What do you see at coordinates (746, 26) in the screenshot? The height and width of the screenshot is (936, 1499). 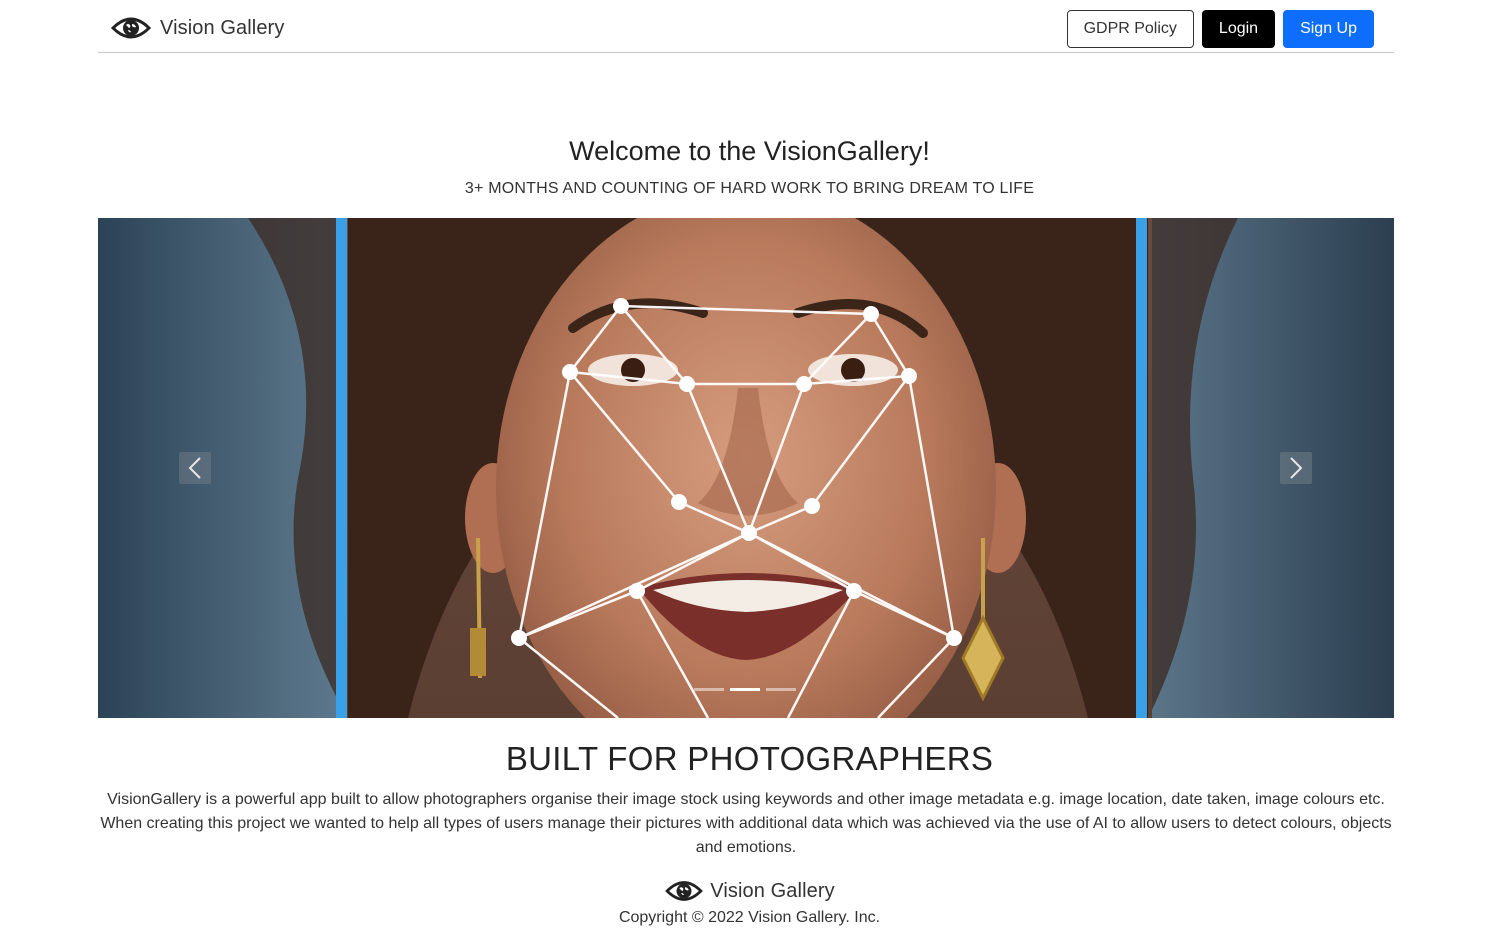 I see `navbar: Vision Gallery GDPR Policy Login Sign Up` at bounding box center [746, 26].